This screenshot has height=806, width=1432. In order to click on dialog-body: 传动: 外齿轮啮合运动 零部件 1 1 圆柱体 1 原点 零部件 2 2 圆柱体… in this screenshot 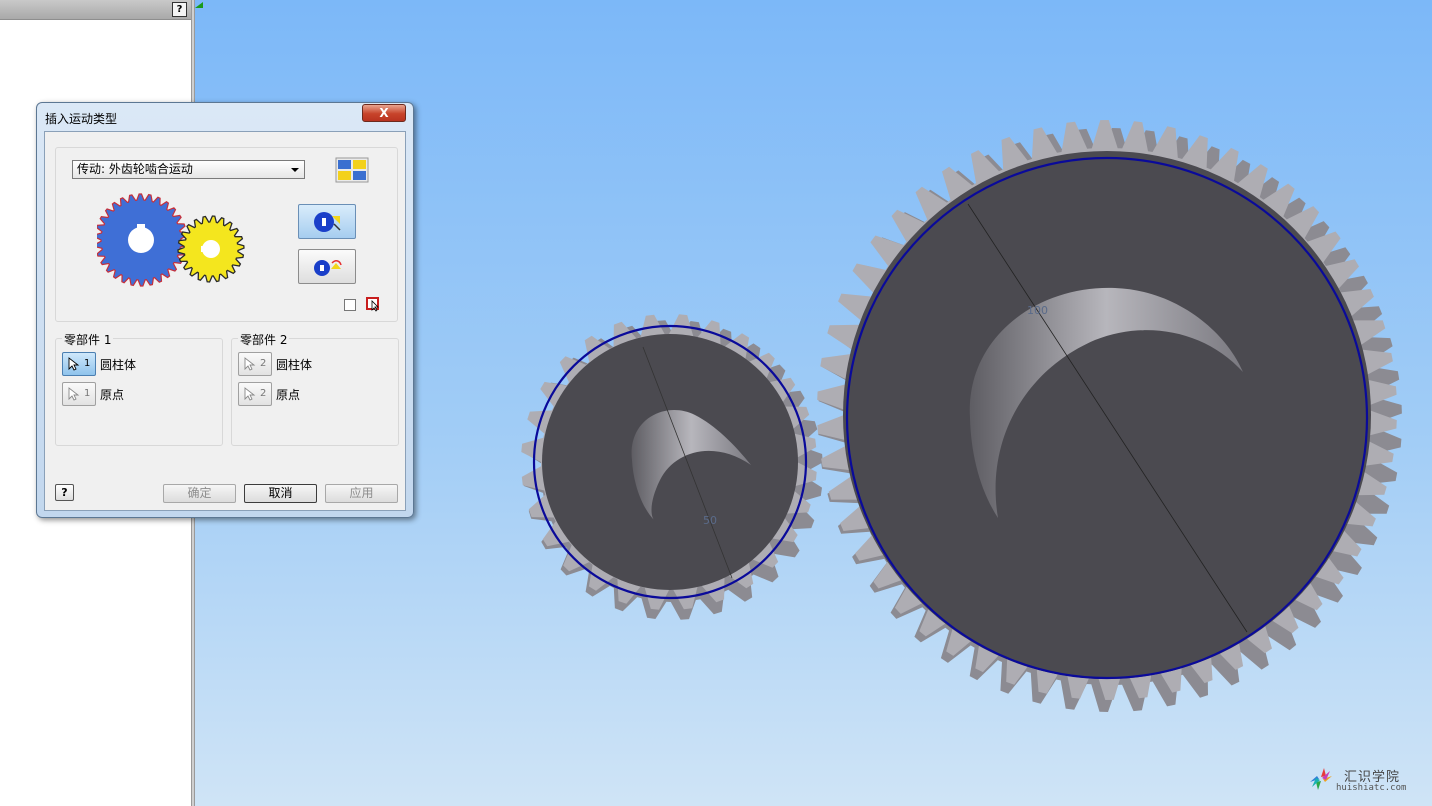, I will do `click(225, 321)`.